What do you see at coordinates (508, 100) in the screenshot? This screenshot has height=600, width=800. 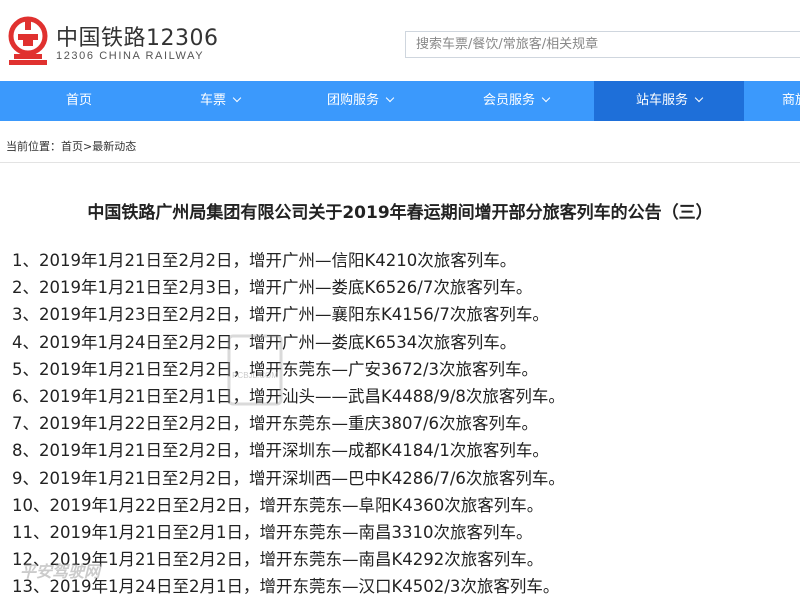 I see `nav-member-service-label: 会员服务` at bounding box center [508, 100].